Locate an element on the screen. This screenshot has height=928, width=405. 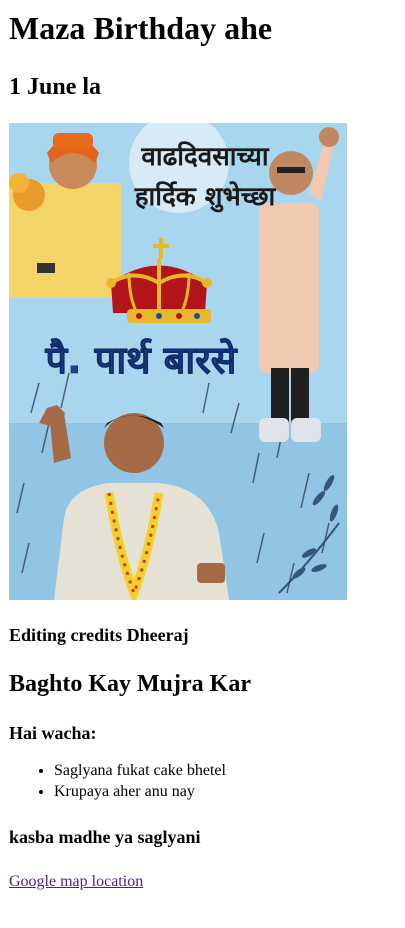
location-label: kasba madhe ya saglyani is located at coordinates (105, 837).